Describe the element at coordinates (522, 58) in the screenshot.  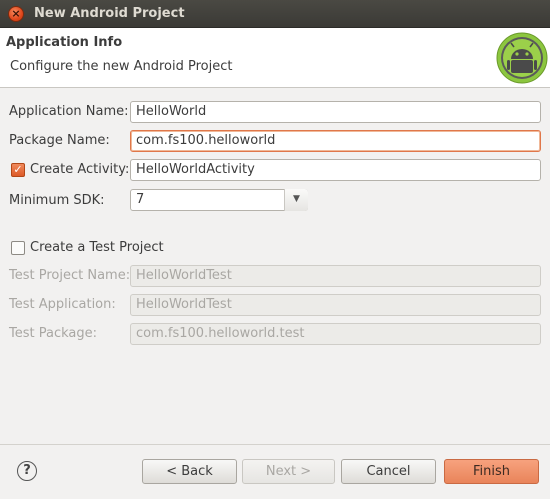
I see `android-robot-icon` at that location.